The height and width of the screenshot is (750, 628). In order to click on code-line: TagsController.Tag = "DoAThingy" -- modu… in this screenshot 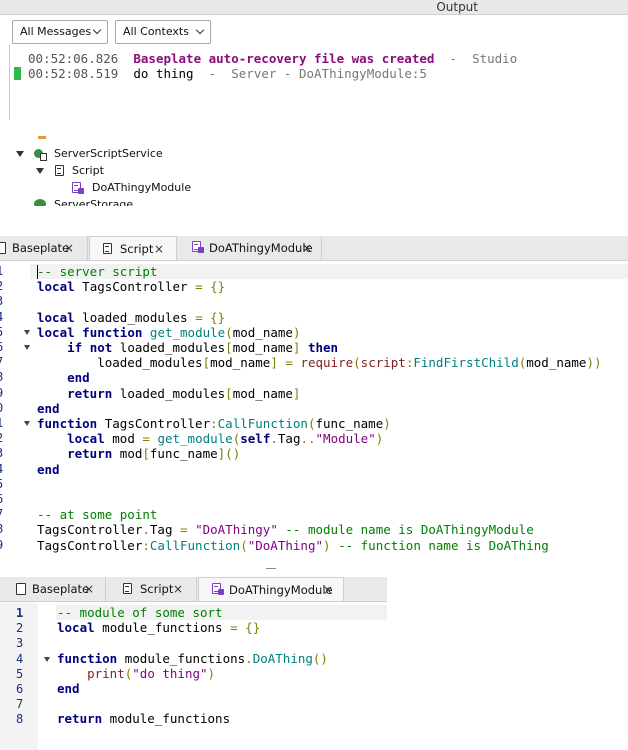, I will do `click(285, 529)`.